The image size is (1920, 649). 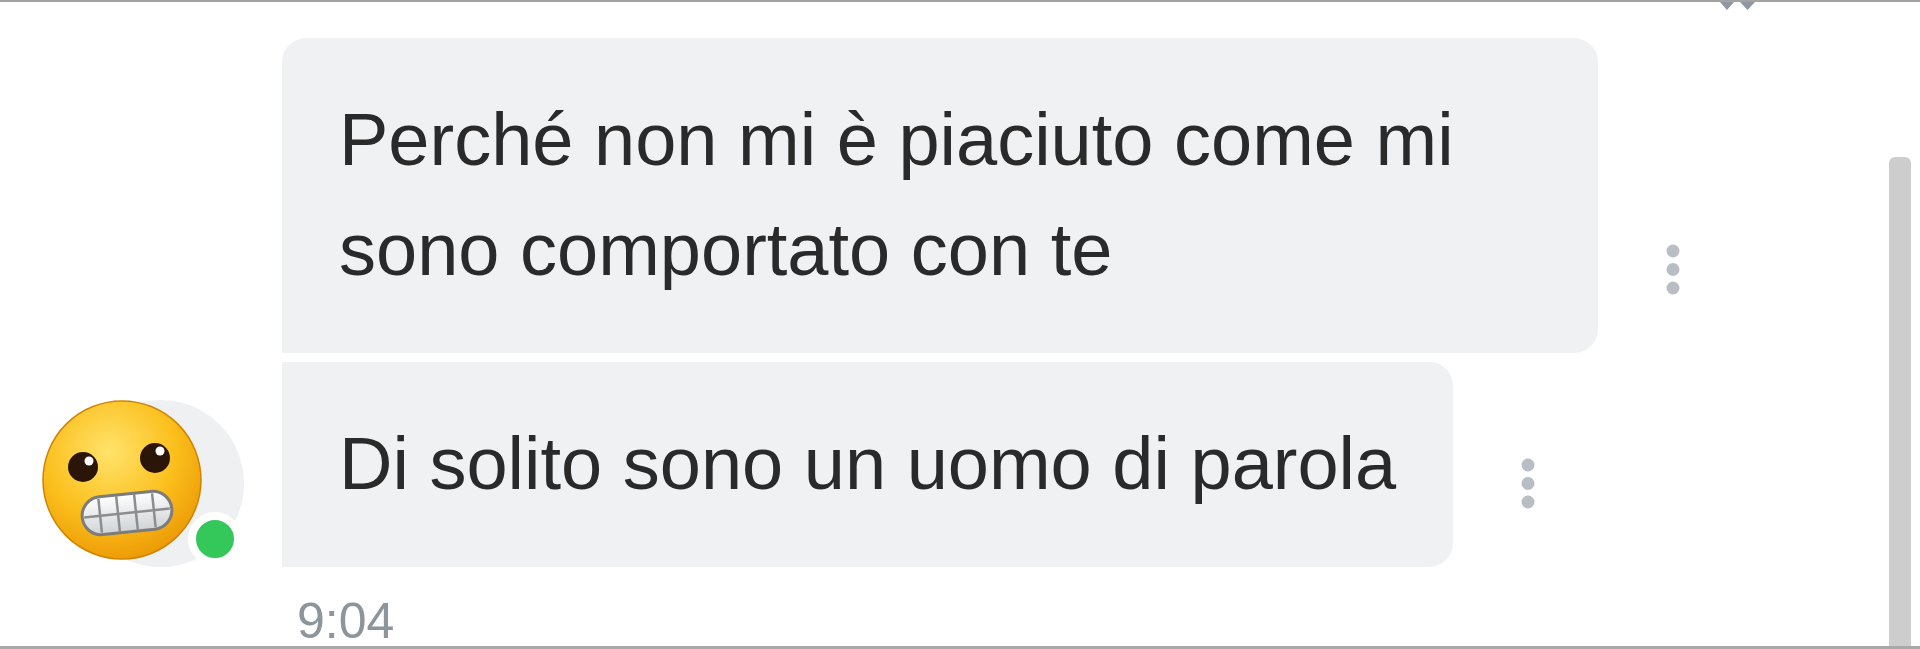 I want to click on grimacing-face-icon, so click(x=122, y=480).